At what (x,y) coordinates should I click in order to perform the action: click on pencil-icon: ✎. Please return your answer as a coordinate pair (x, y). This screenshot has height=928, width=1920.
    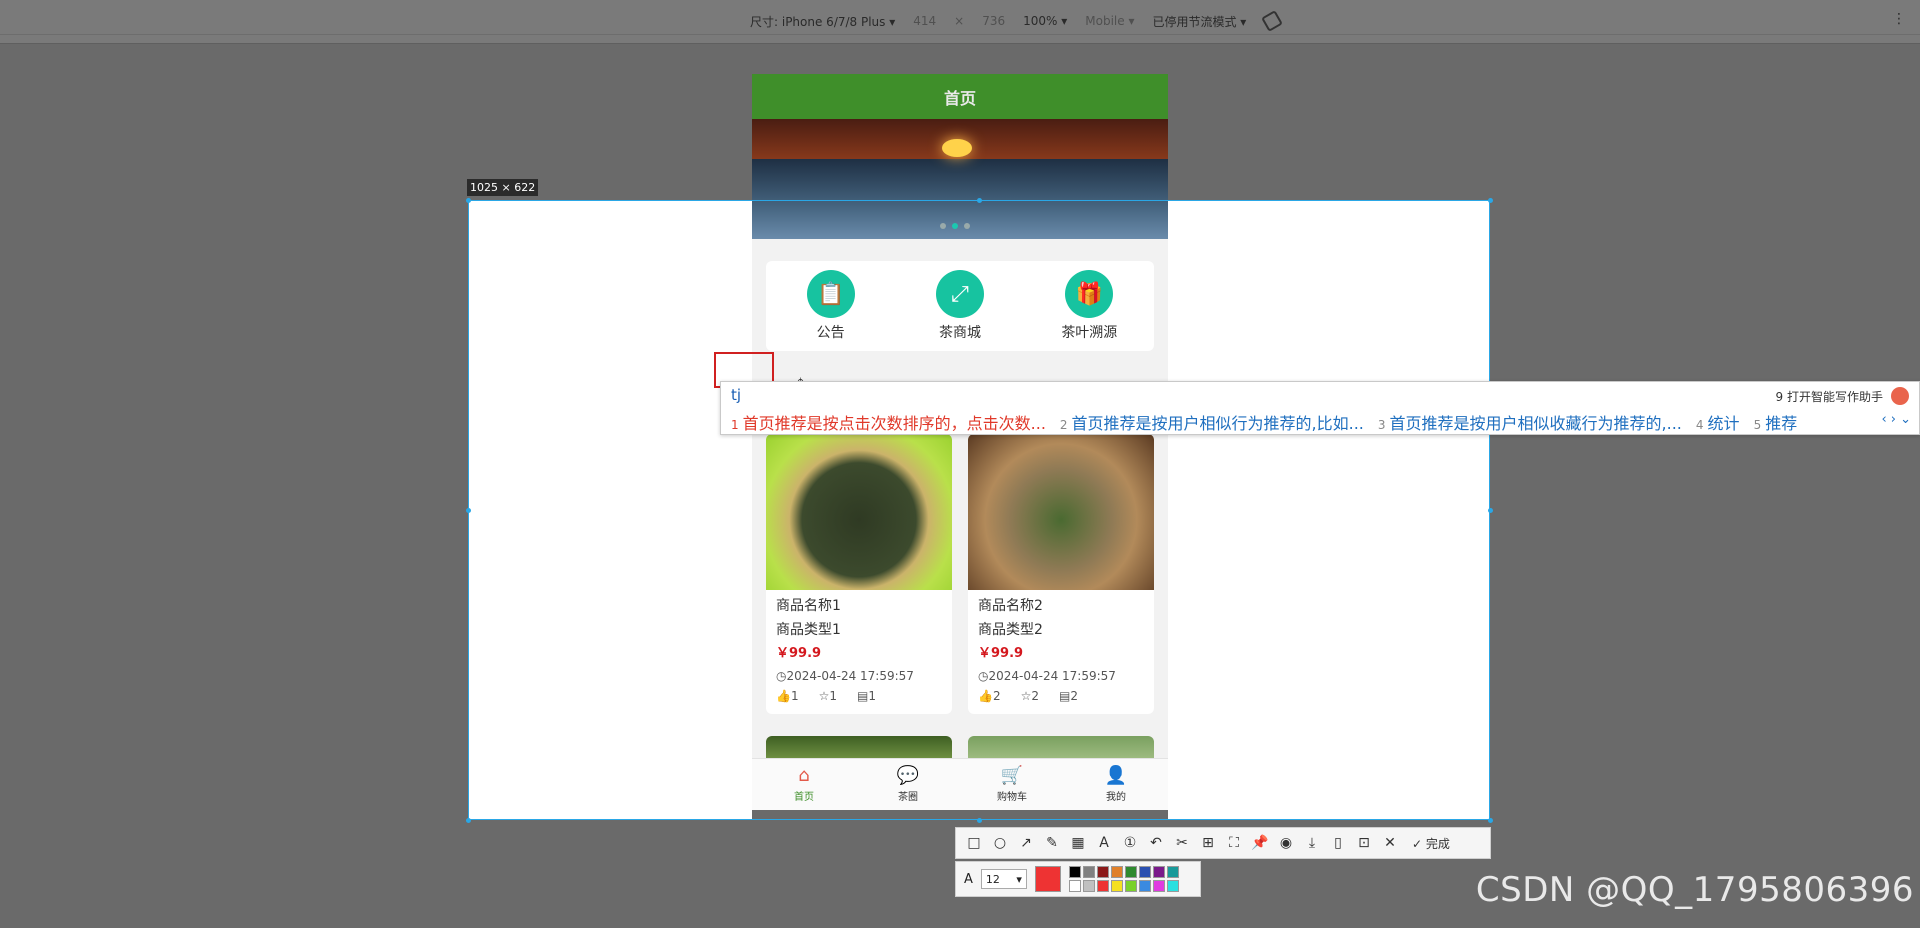
    Looking at the image, I should click on (1052, 843).